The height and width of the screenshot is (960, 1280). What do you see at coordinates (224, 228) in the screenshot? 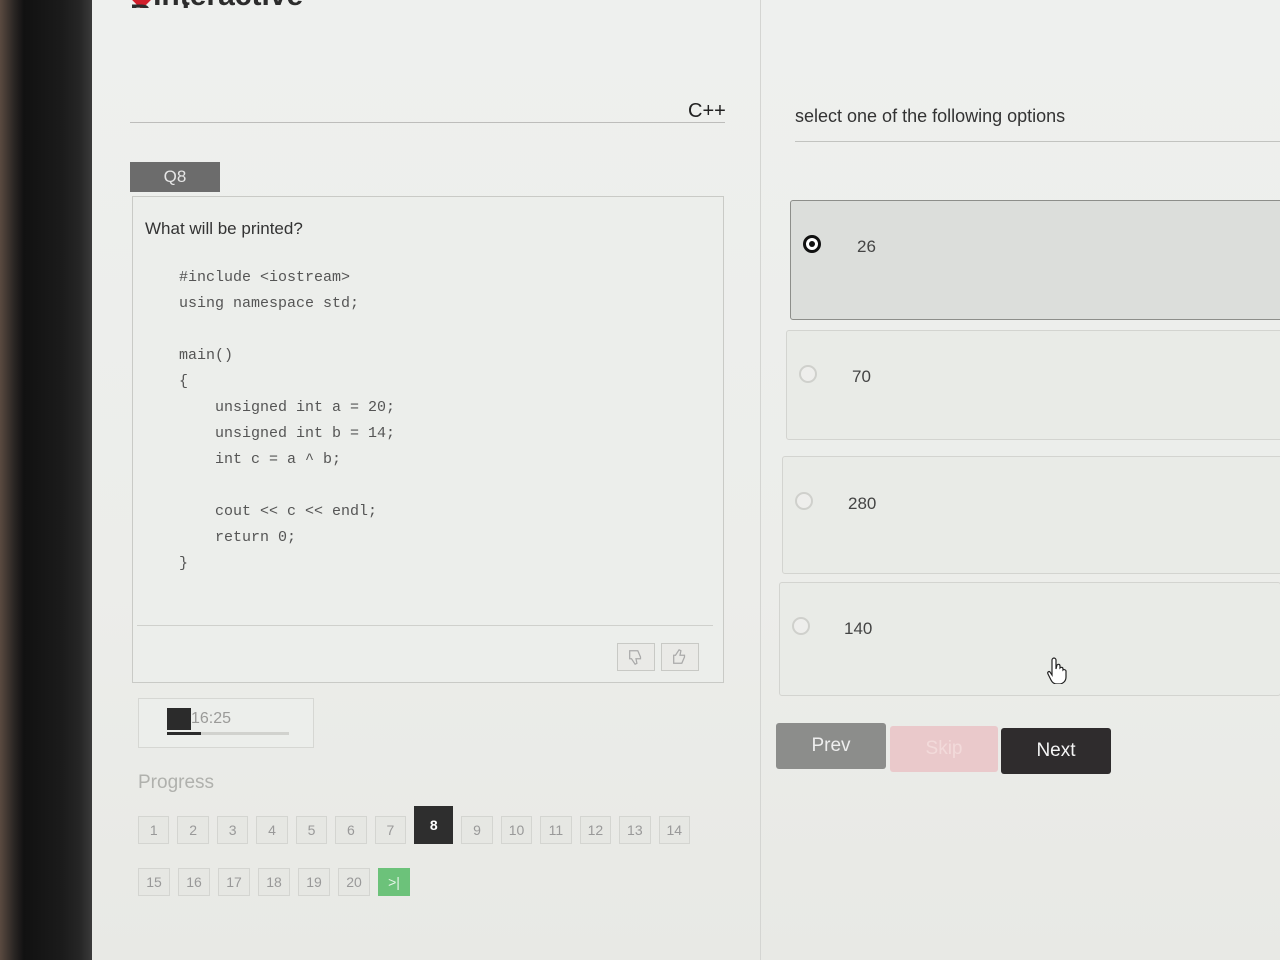
I see `question-prompt: What will be printed?` at bounding box center [224, 228].